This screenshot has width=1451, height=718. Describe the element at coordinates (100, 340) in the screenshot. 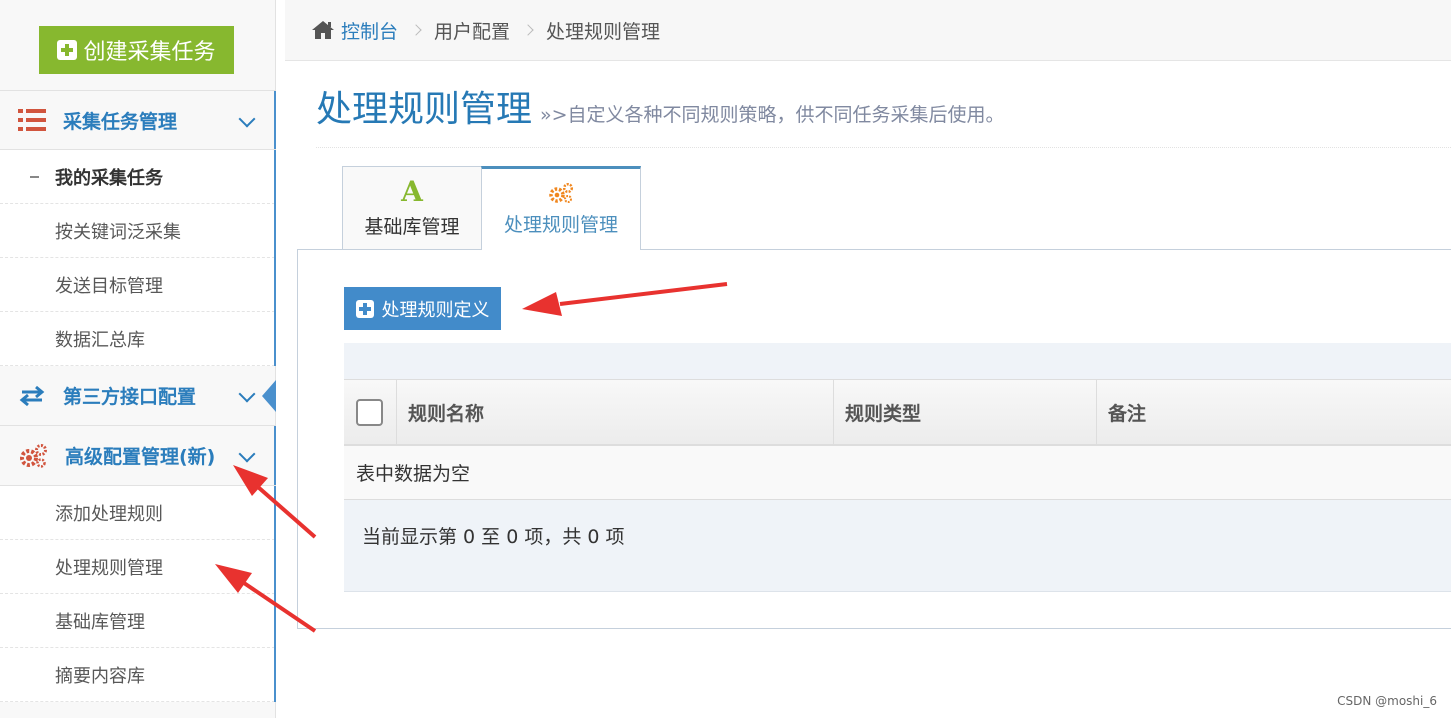

I see `sidebar-item-label: 数据汇总库` at that location.